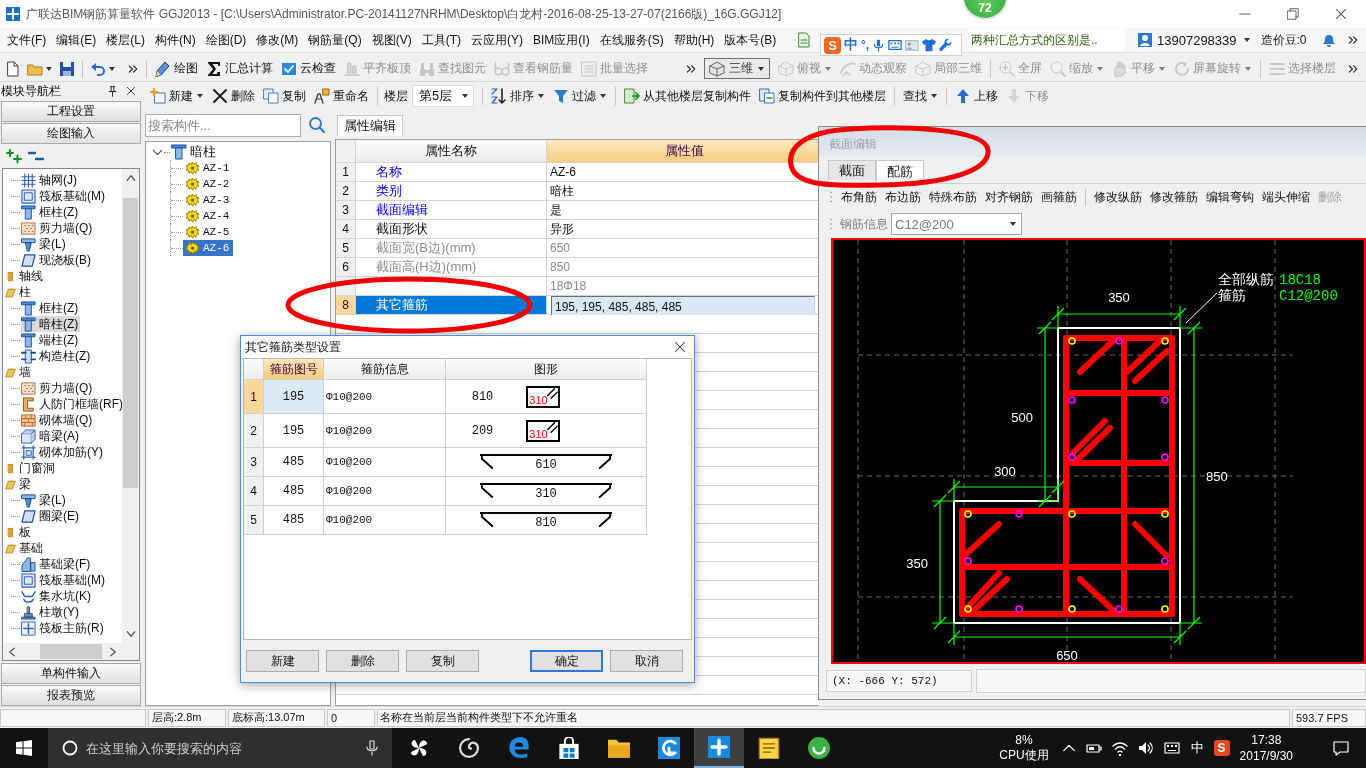 This screenshot has width=1366, height=768. What do you see at coordinates (1118, 197) in the screenshot?
I see `toolbar-button: 修改纵筋` at bounding box center [1118, 197].